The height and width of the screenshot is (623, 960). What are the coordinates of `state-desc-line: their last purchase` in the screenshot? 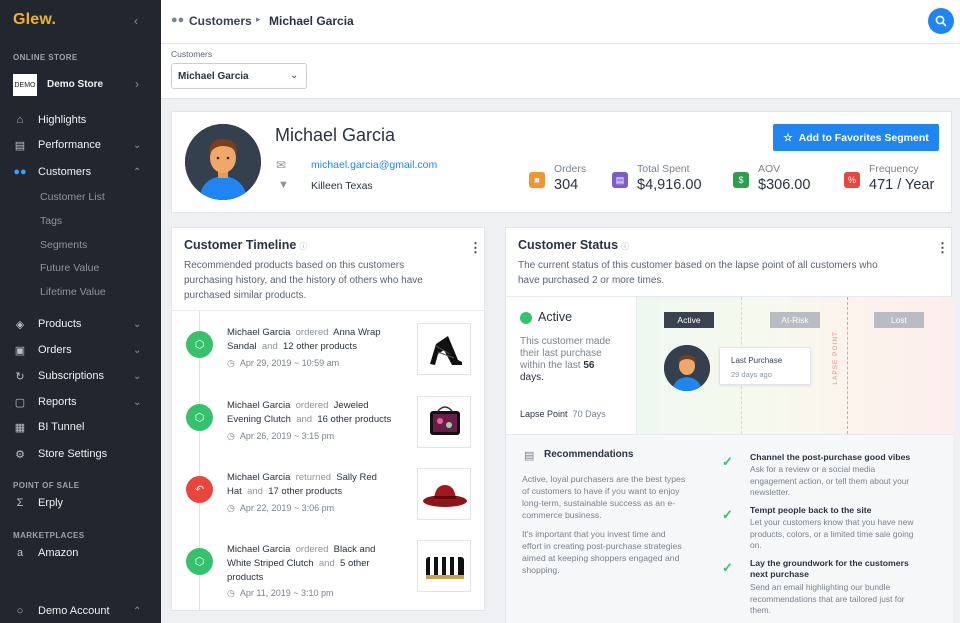 It's located at (561, 353).